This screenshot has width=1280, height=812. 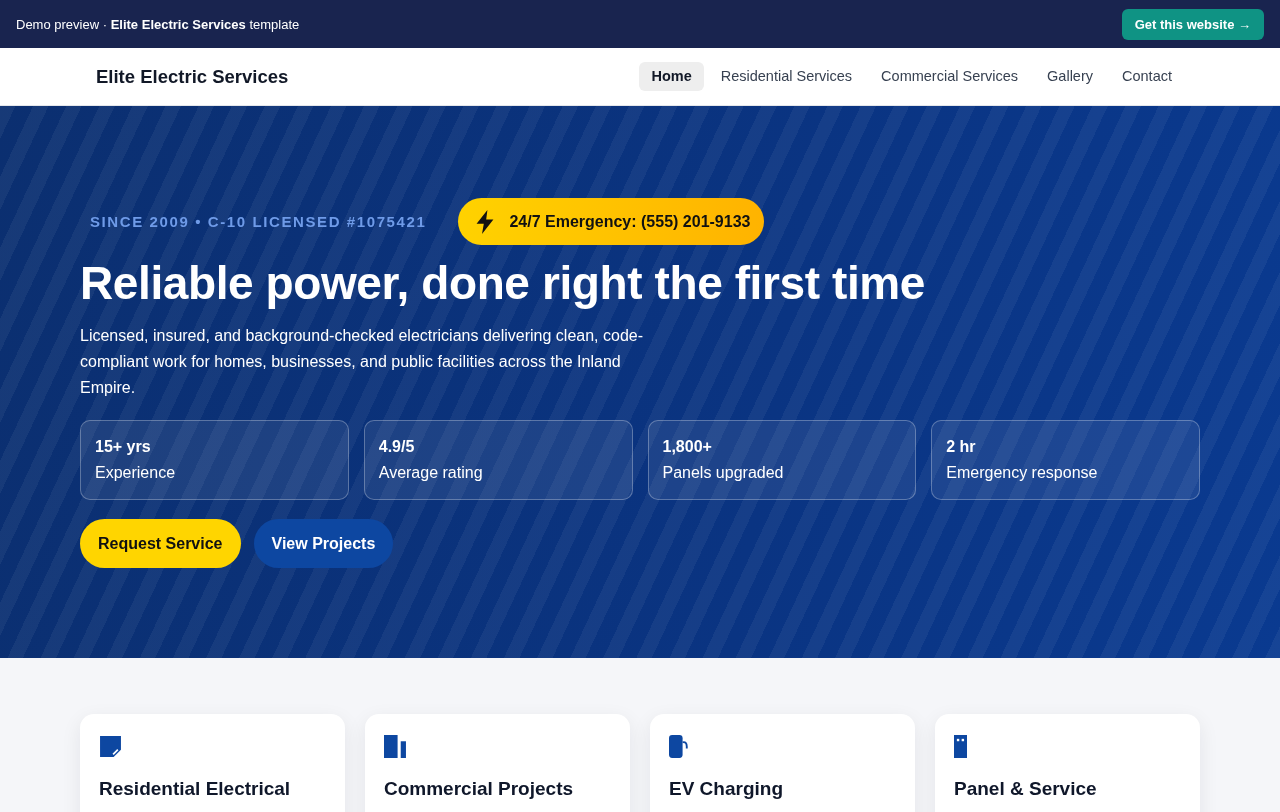 What do you see at coordinates (192, 76) in the screenshot?
I see `brand-name: Elite Electric Services` at bounding box center [192, 76].